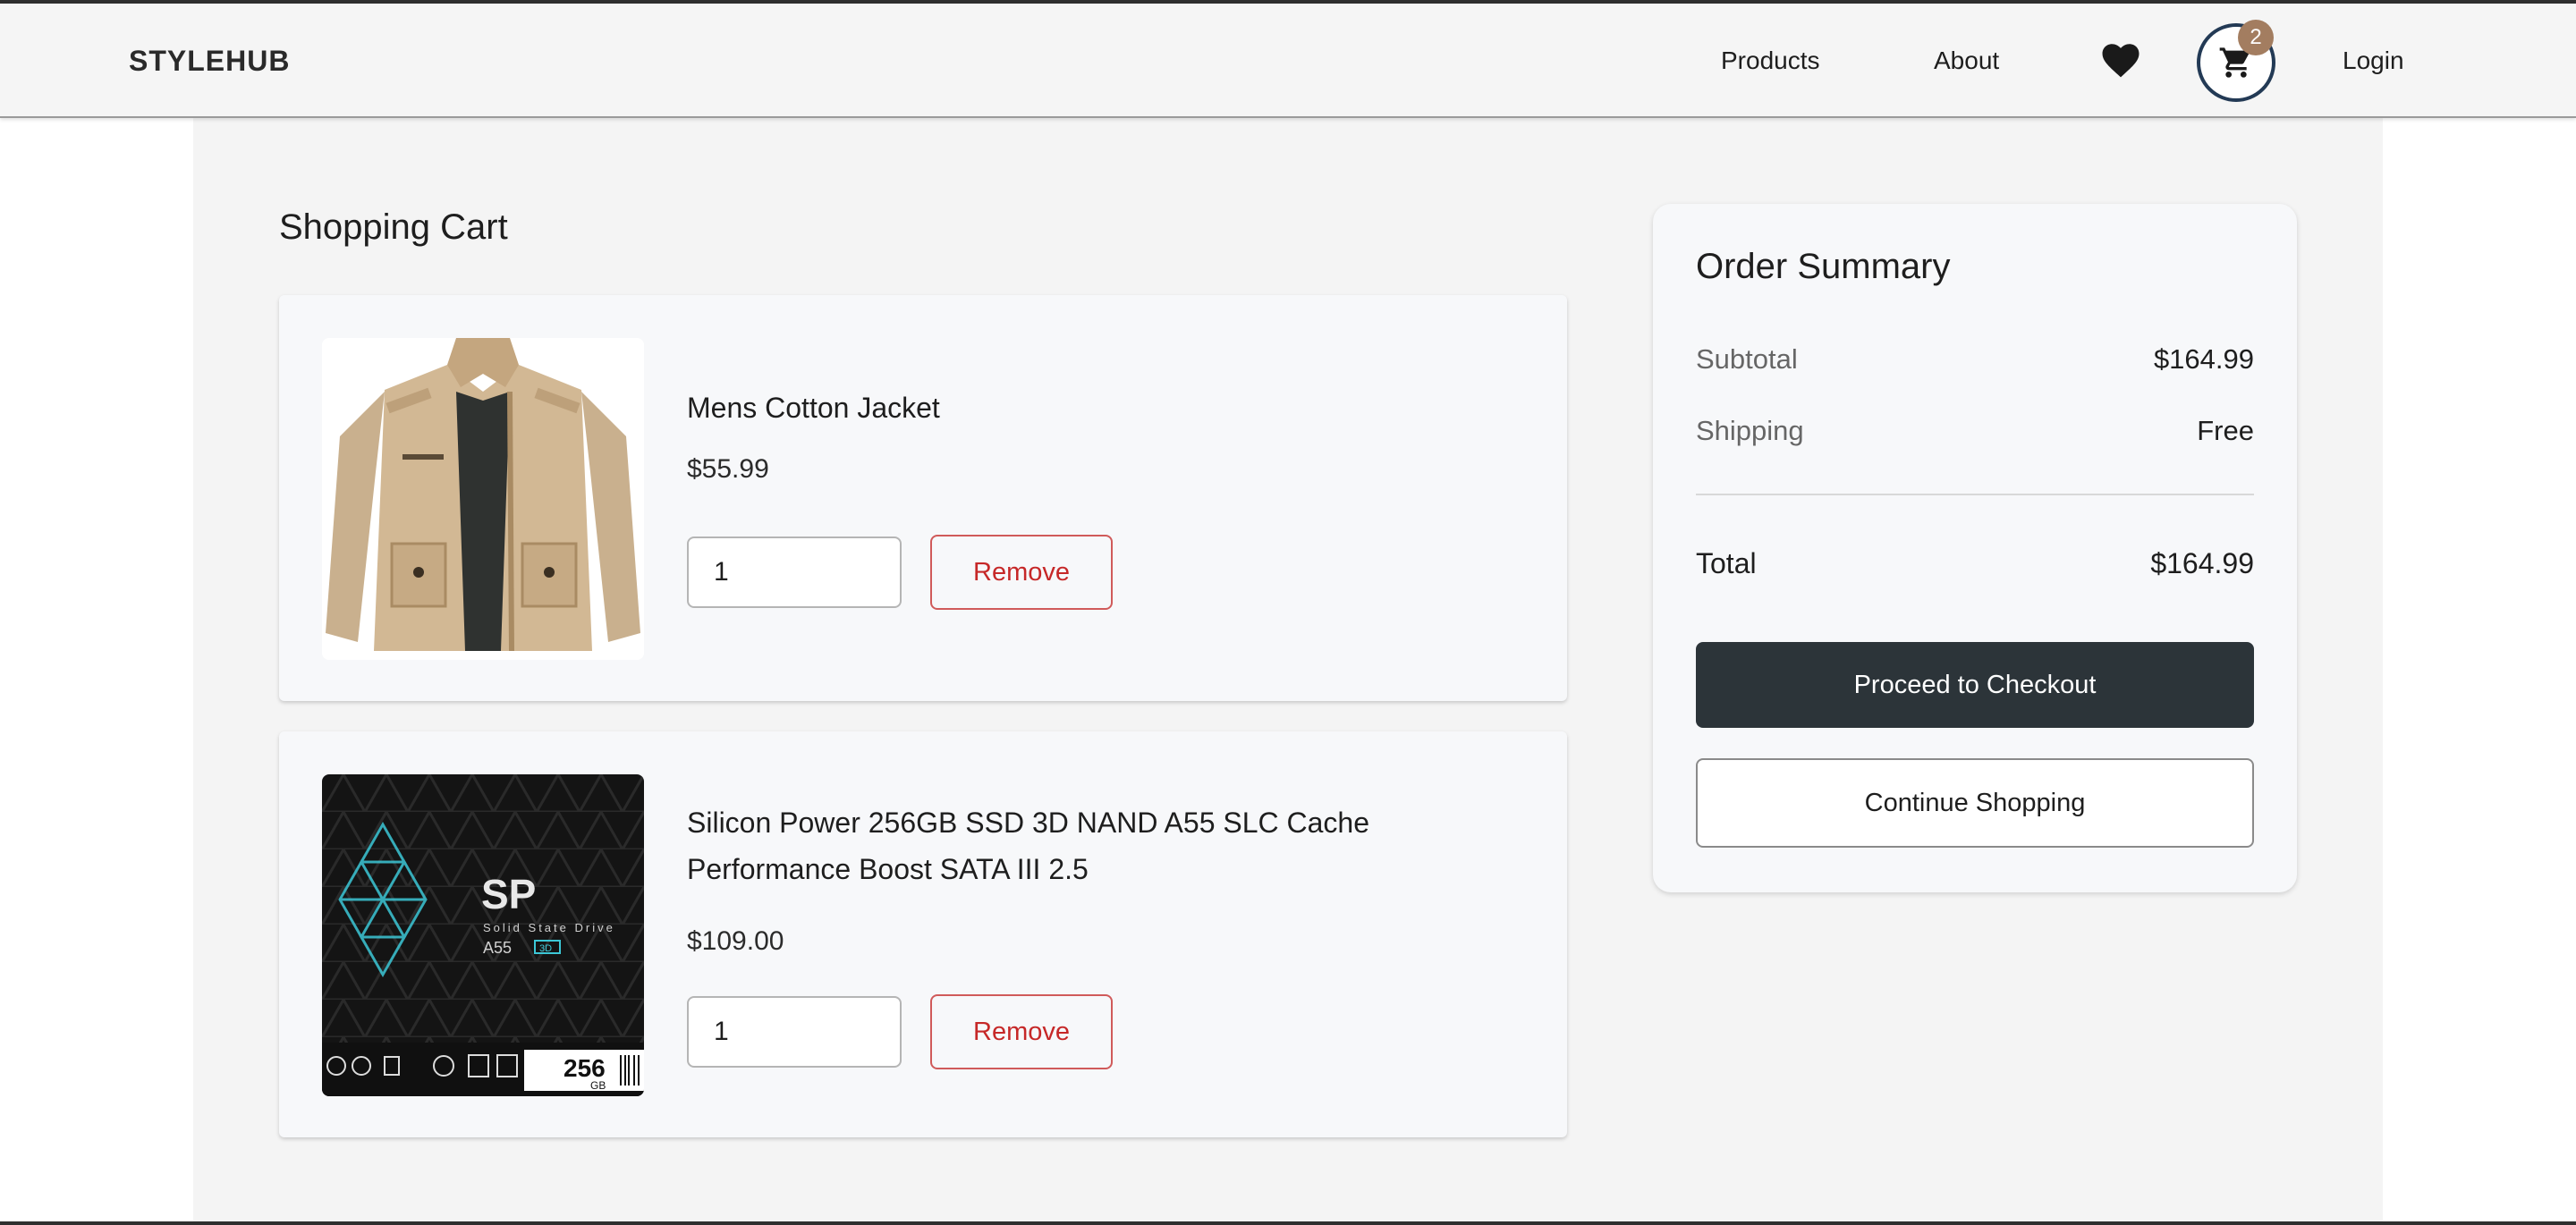 This screenshot has width=2576, height=1225. What do you see at coordinates (2225, 431) in the screenshot?
I see `shipping-value: Free` at bounding box center [2225, 431].